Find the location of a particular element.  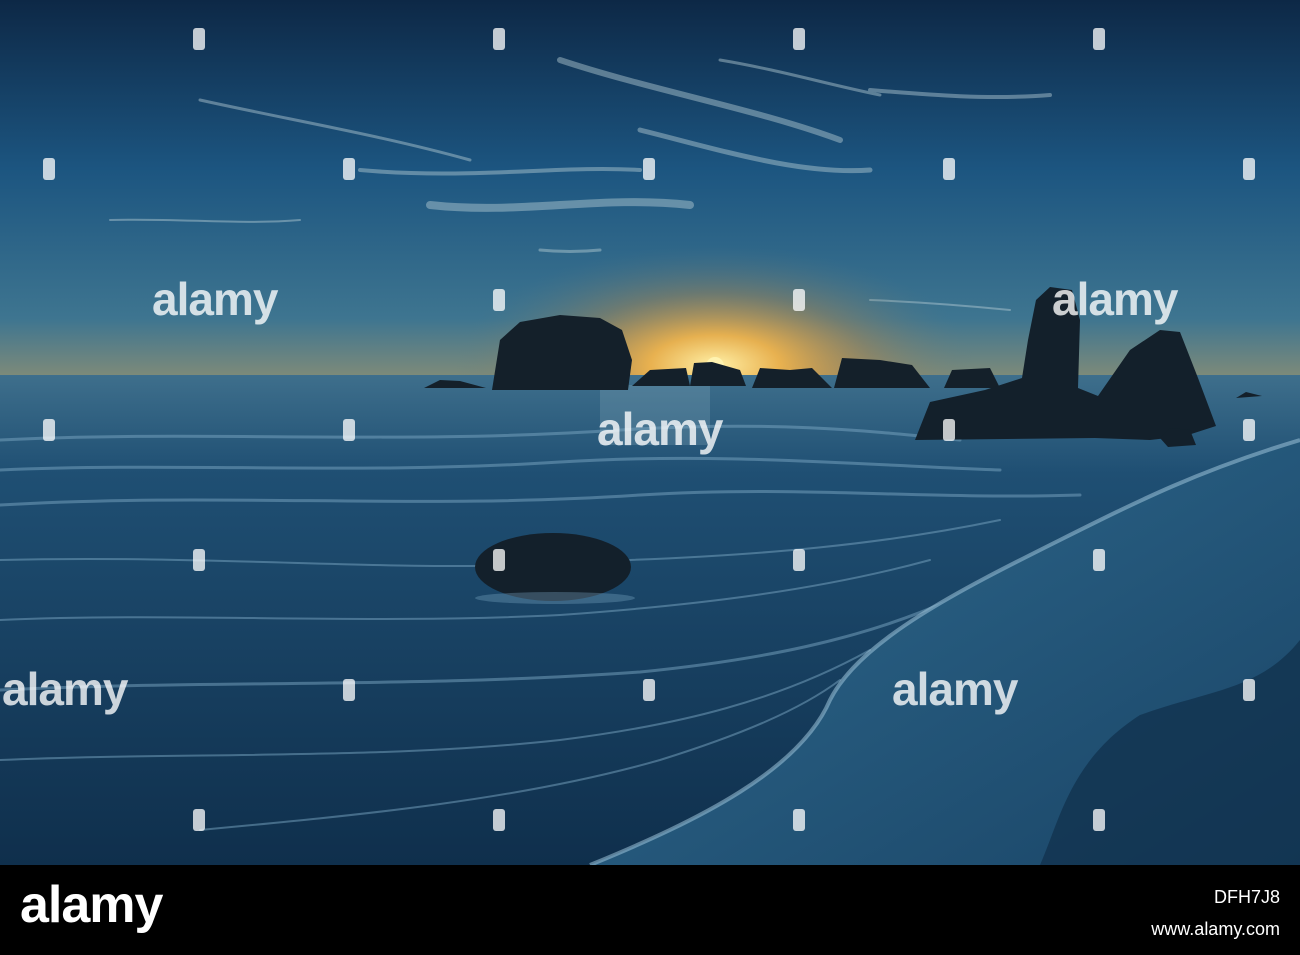

image-code: DFH7J8 is located at coordinates (1246, 897).